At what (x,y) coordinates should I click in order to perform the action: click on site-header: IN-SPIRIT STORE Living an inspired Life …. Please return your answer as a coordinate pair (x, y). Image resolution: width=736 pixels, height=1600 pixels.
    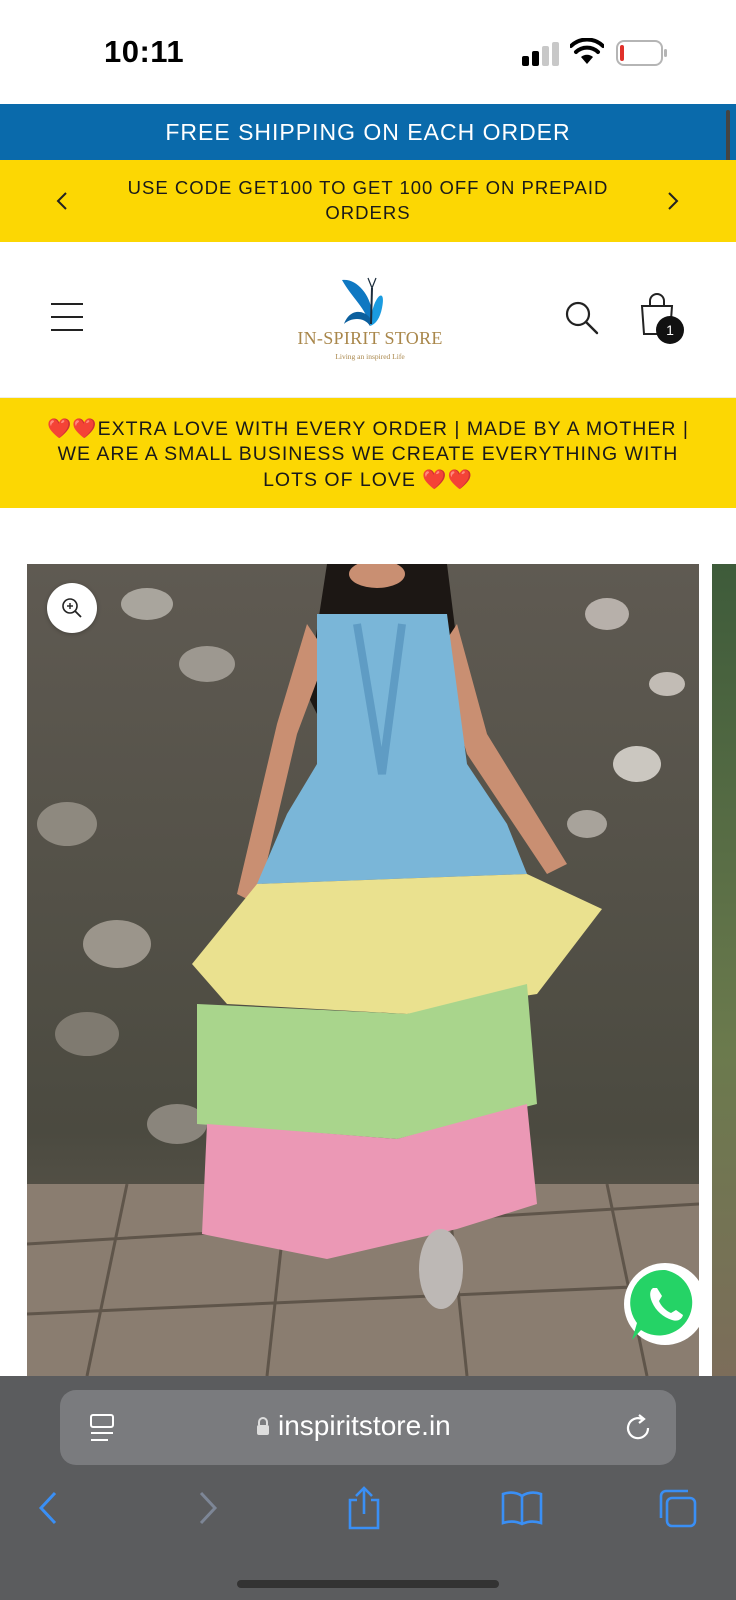
    Looking at the image, I should click on (368, 320).